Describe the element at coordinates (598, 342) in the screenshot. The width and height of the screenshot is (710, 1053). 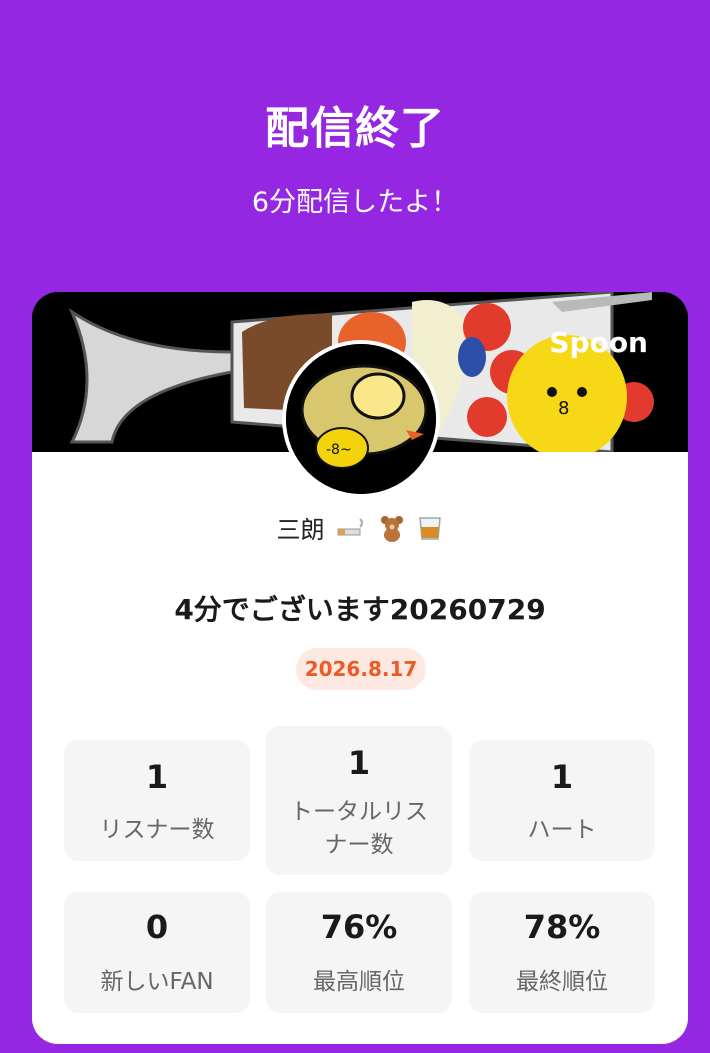
I see `brand-logo: Spoon` at that location.